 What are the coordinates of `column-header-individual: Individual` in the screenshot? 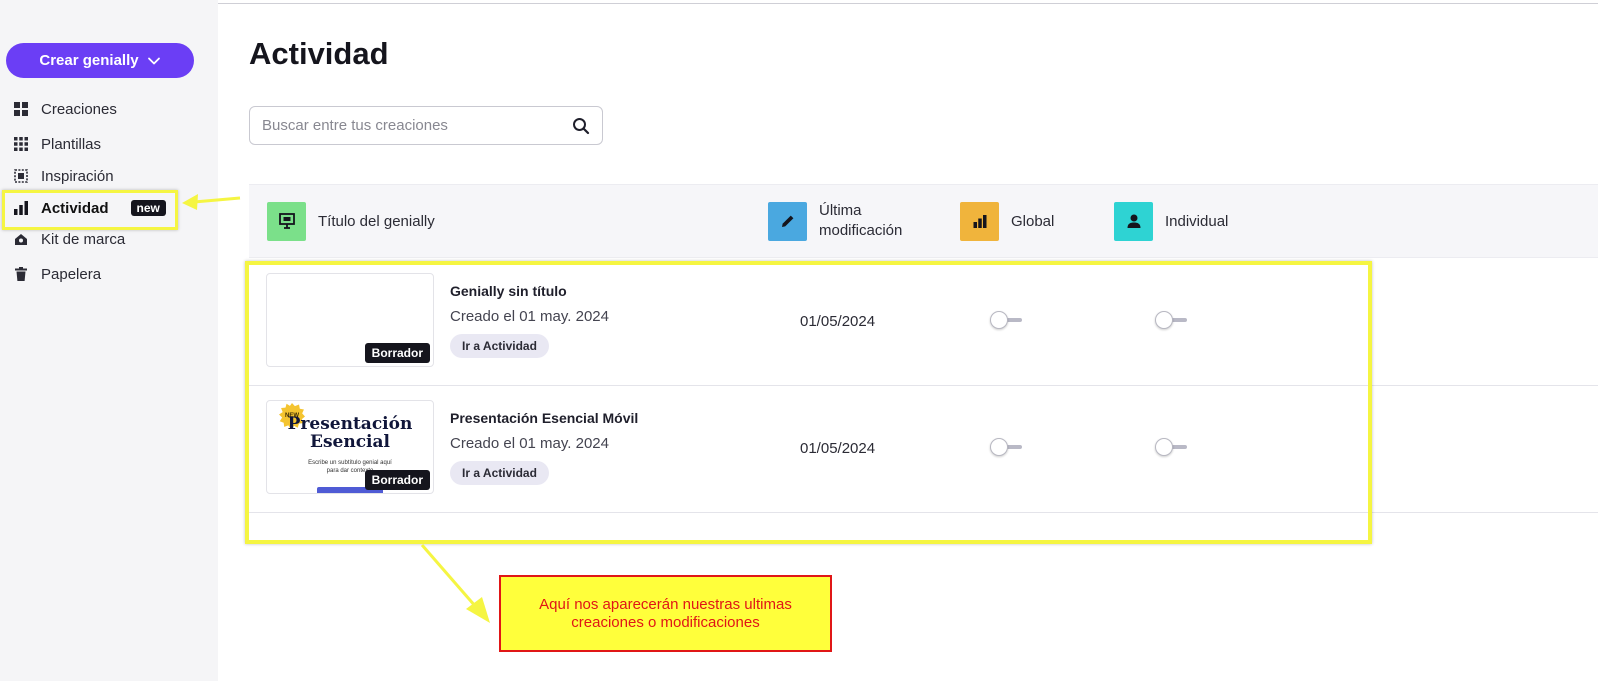 It's located at (1171, 221).